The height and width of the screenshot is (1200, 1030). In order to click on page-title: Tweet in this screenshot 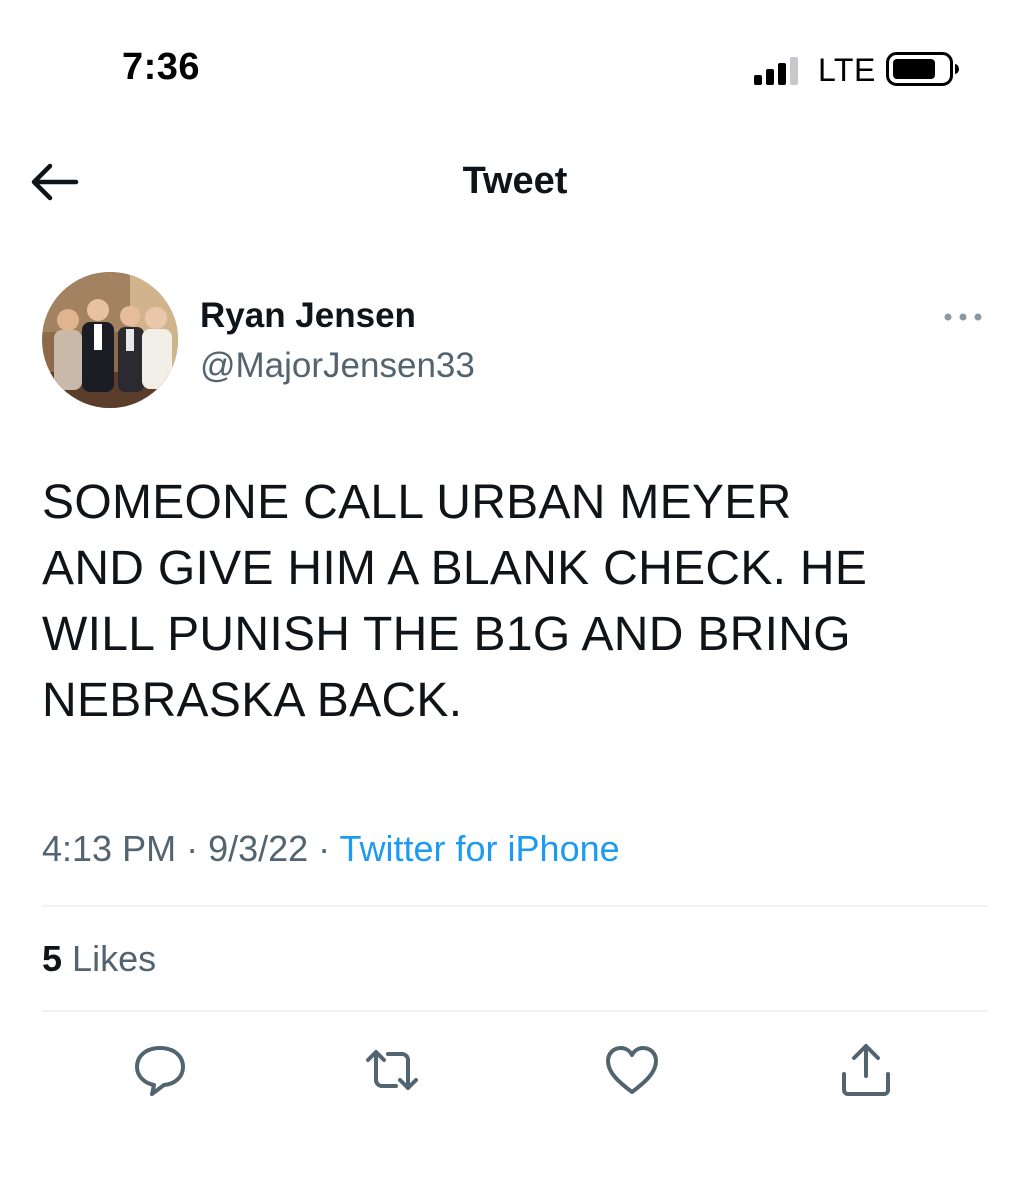, I will do `click(515, 181)`.